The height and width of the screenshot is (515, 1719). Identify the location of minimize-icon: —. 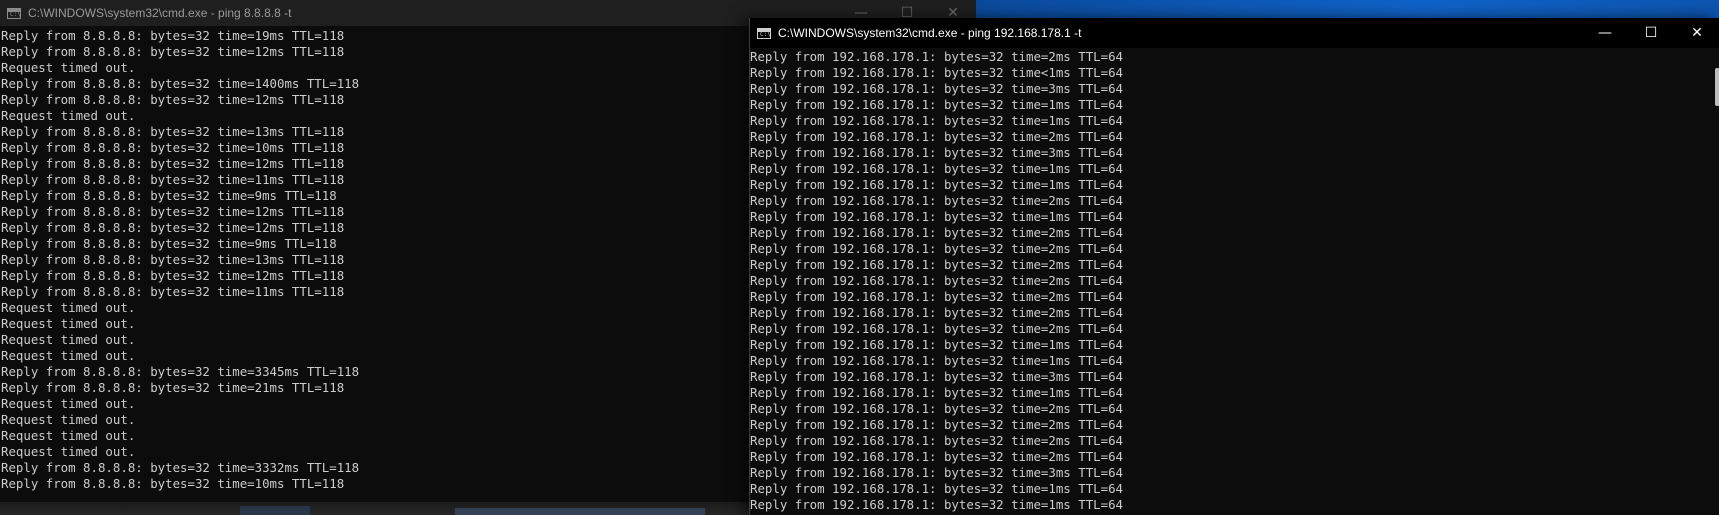
(1605, 33).